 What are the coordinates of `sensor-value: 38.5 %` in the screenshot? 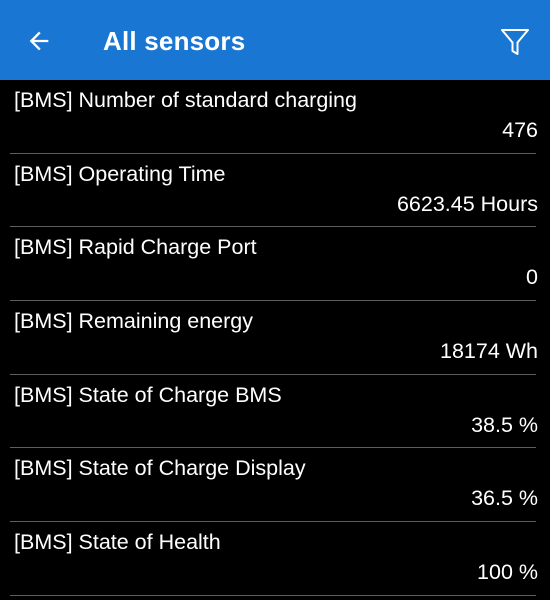 It's located at (504, 424).